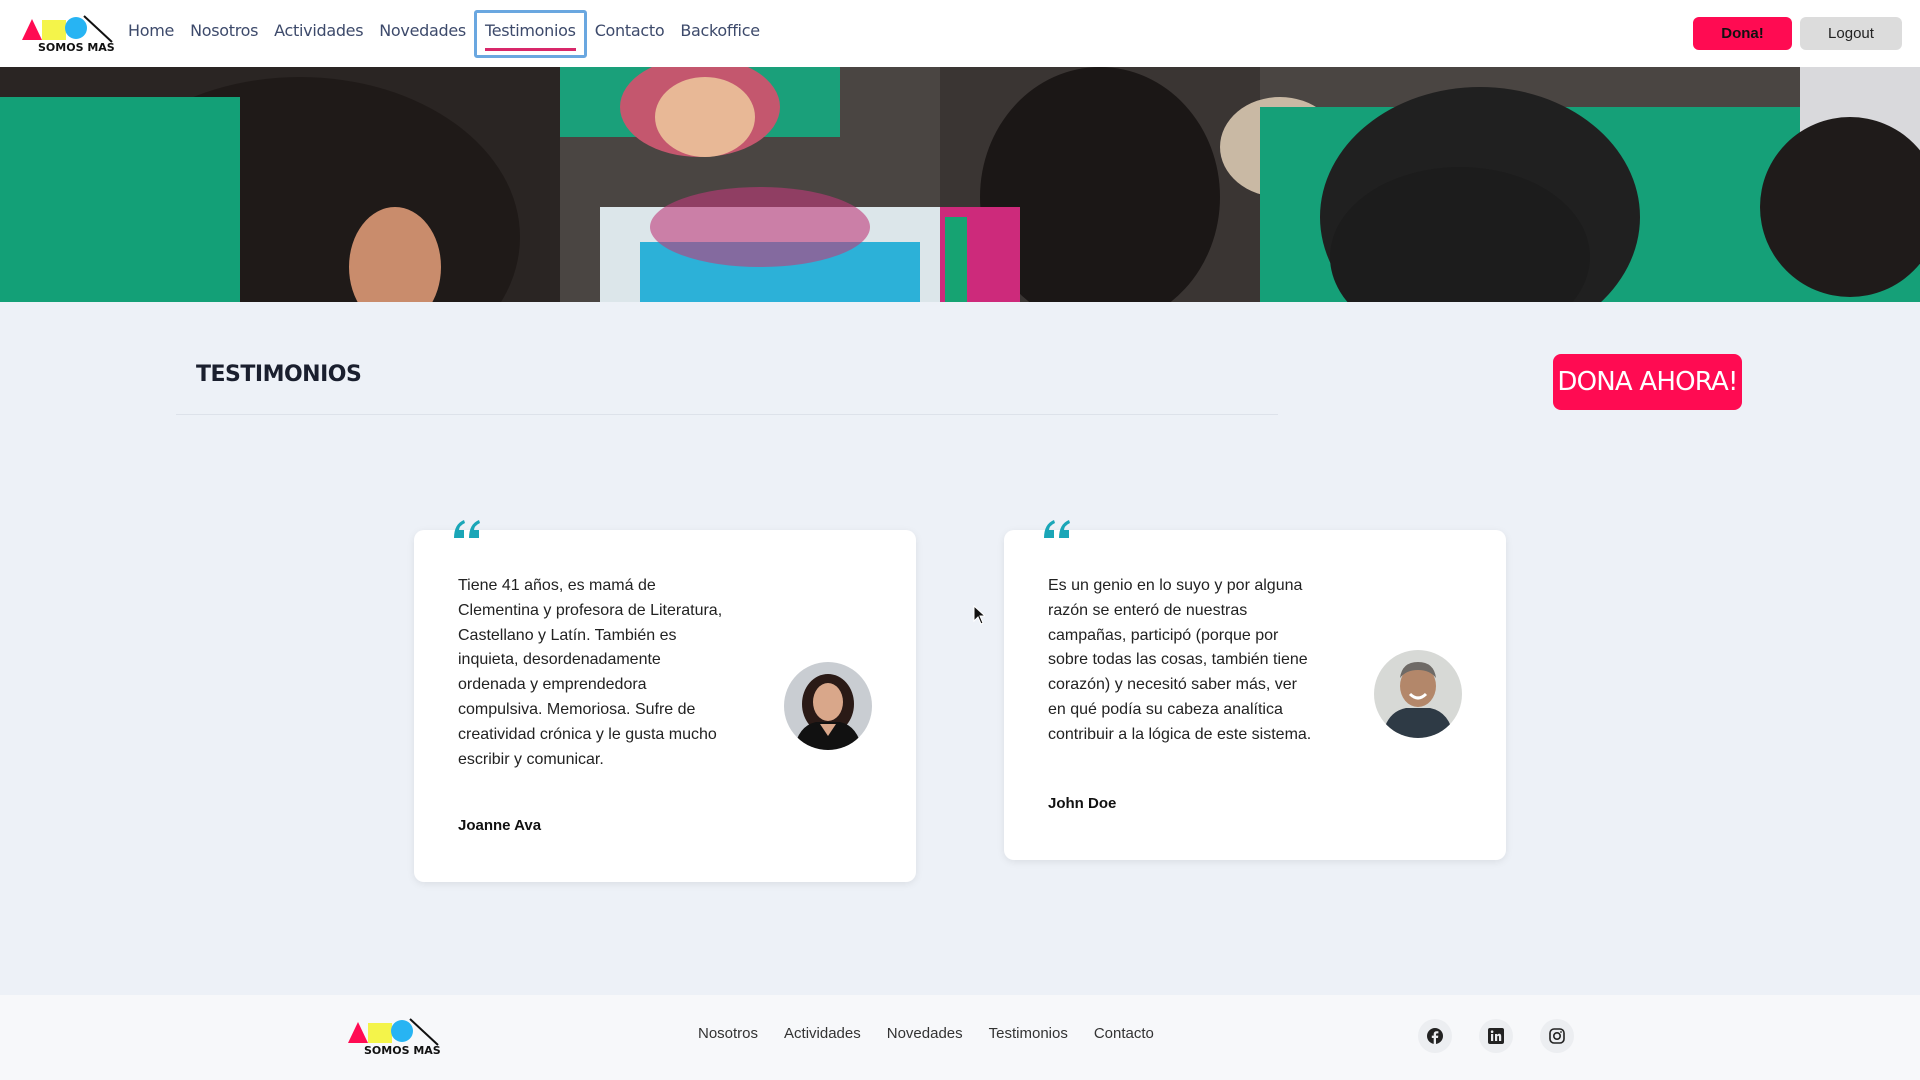  Describe the element at coordinates (979, 615) in the screenshot. I see `mouse-cursor-icon` at that location.